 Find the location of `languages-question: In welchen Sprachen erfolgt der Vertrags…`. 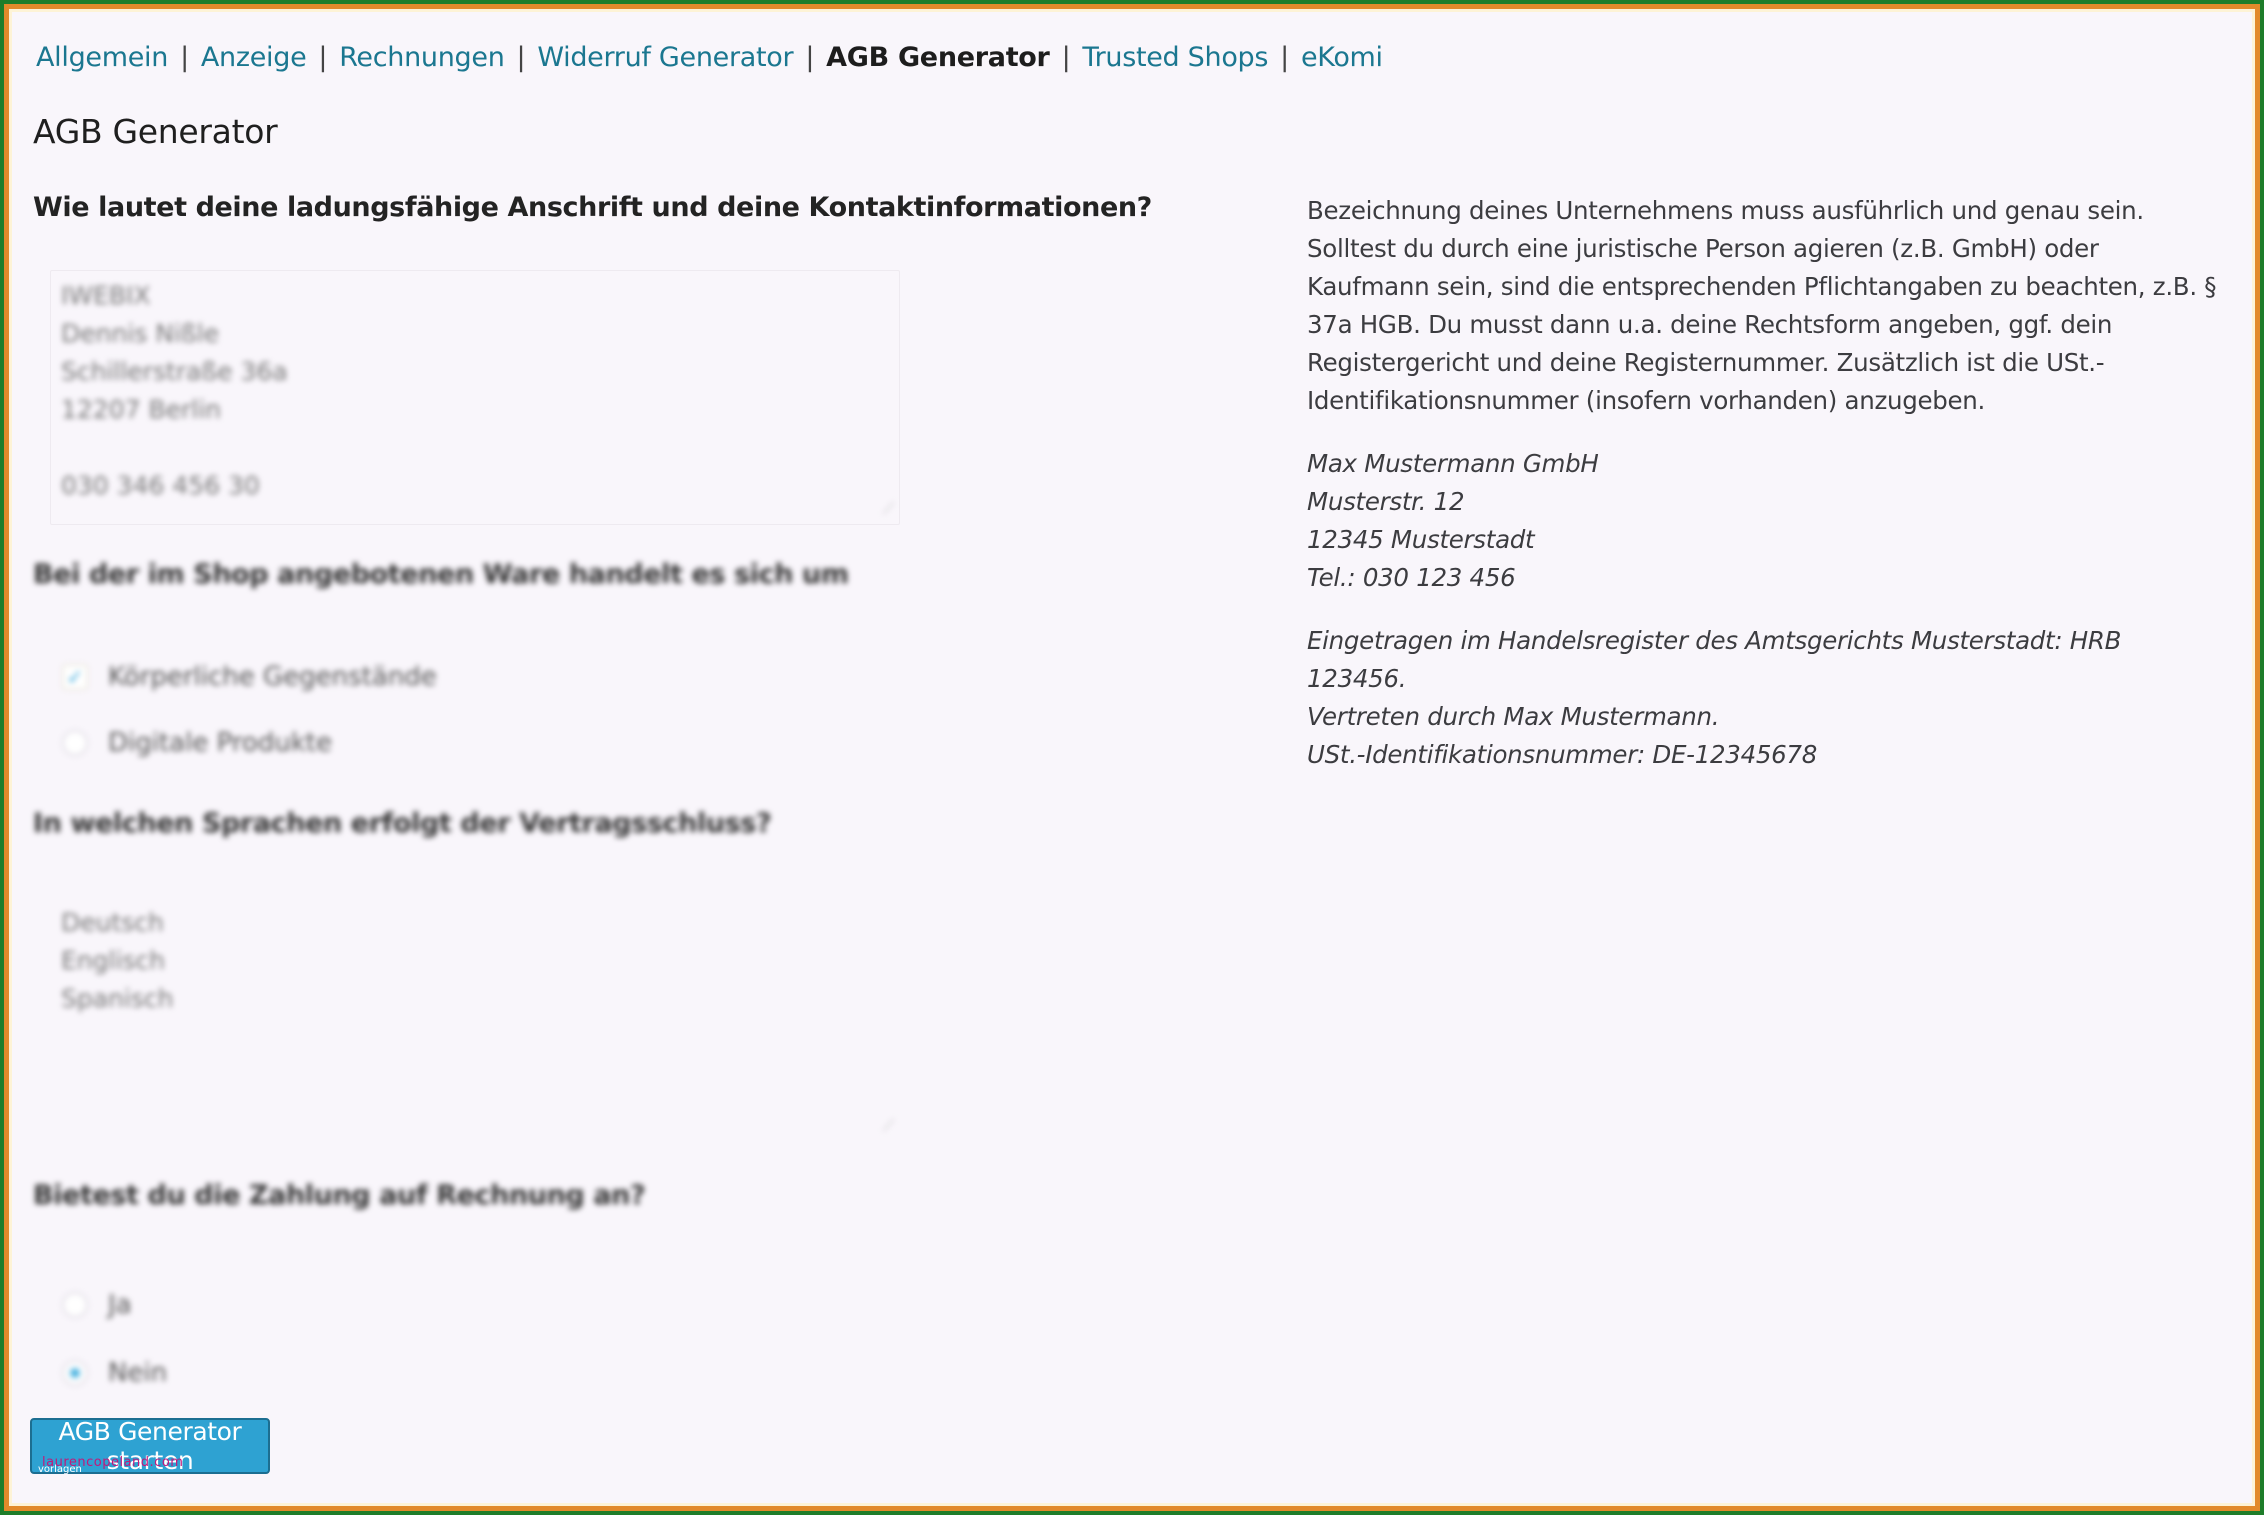

languages-question: In welchen Sprachen erfolgt der Vertrags… is located at coordinates (402, 823).